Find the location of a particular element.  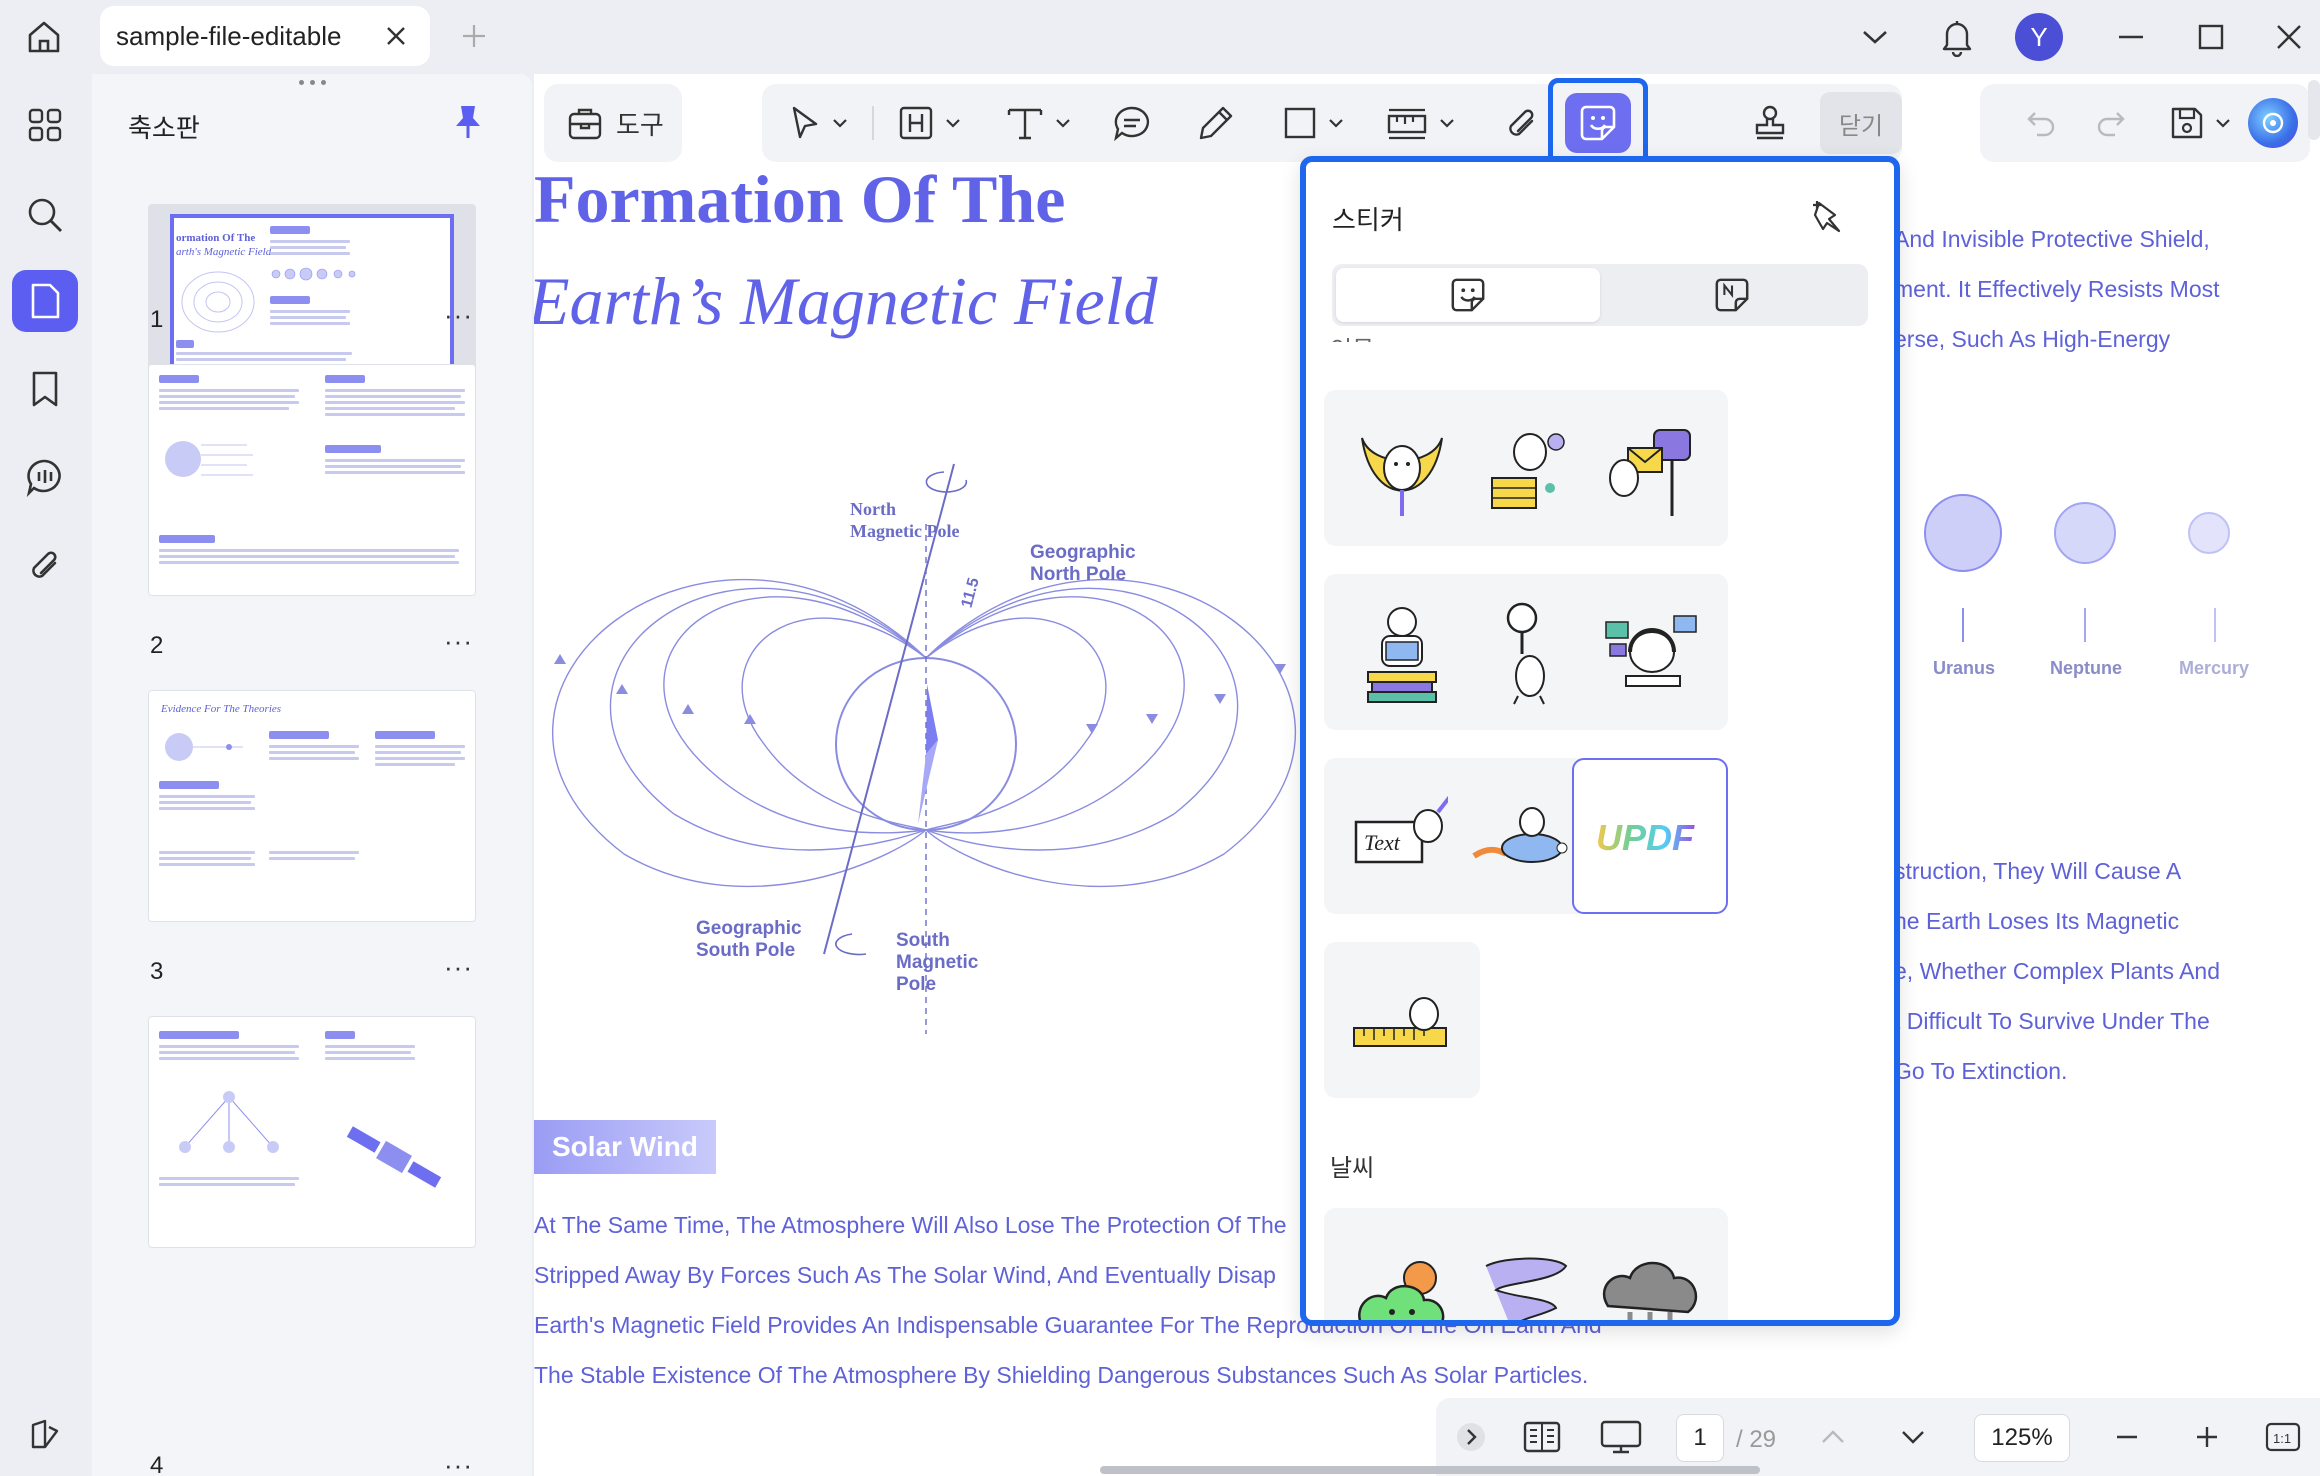

sticker-updf-text: UPDF is located at coordinates (1645, 837).